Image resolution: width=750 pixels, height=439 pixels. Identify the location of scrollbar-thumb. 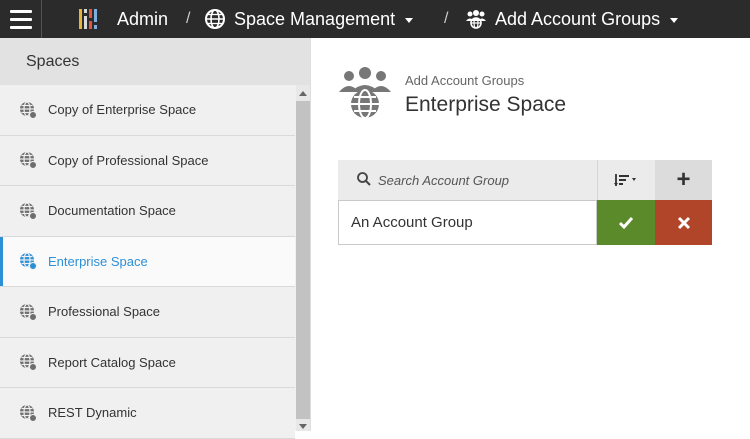
(303, 260).